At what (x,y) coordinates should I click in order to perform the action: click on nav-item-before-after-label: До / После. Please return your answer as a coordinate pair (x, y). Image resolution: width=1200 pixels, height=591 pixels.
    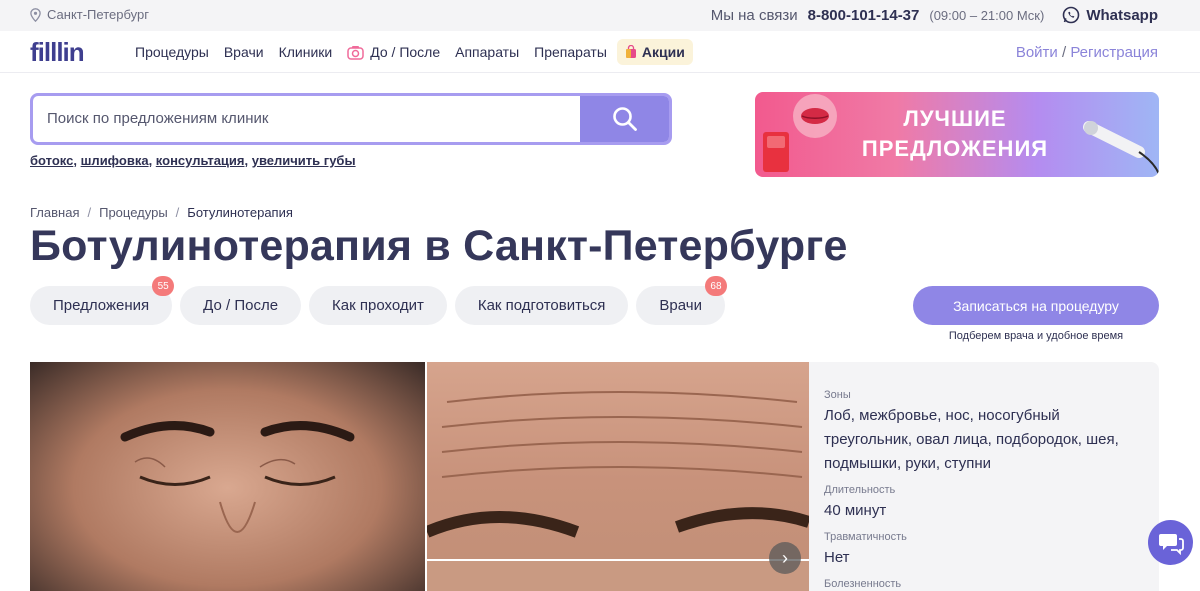
    Looking at the image, I should click on (405, 52).